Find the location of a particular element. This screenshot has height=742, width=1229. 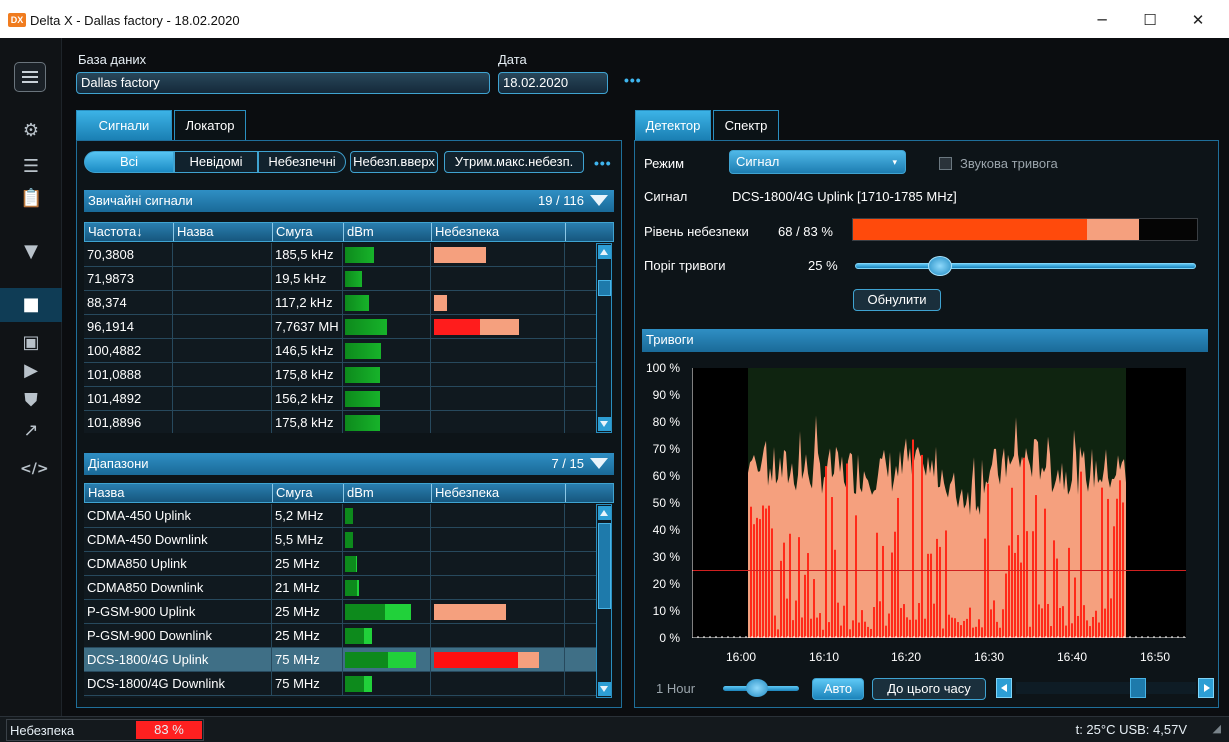

mode-select: Сигнал ▾ is located at coordinates (817, 162).